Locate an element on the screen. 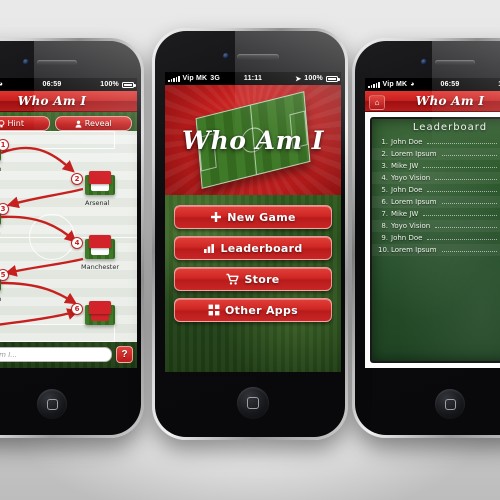  location-icon: ➤ is located at coordinates (298, 79).